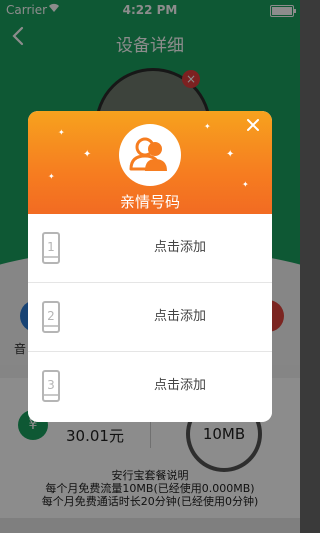 Image resolution: width=320 pixels, height=533 pixels. I want to click on family-number-slot-3: 3 点击添加, so click(150, 386).